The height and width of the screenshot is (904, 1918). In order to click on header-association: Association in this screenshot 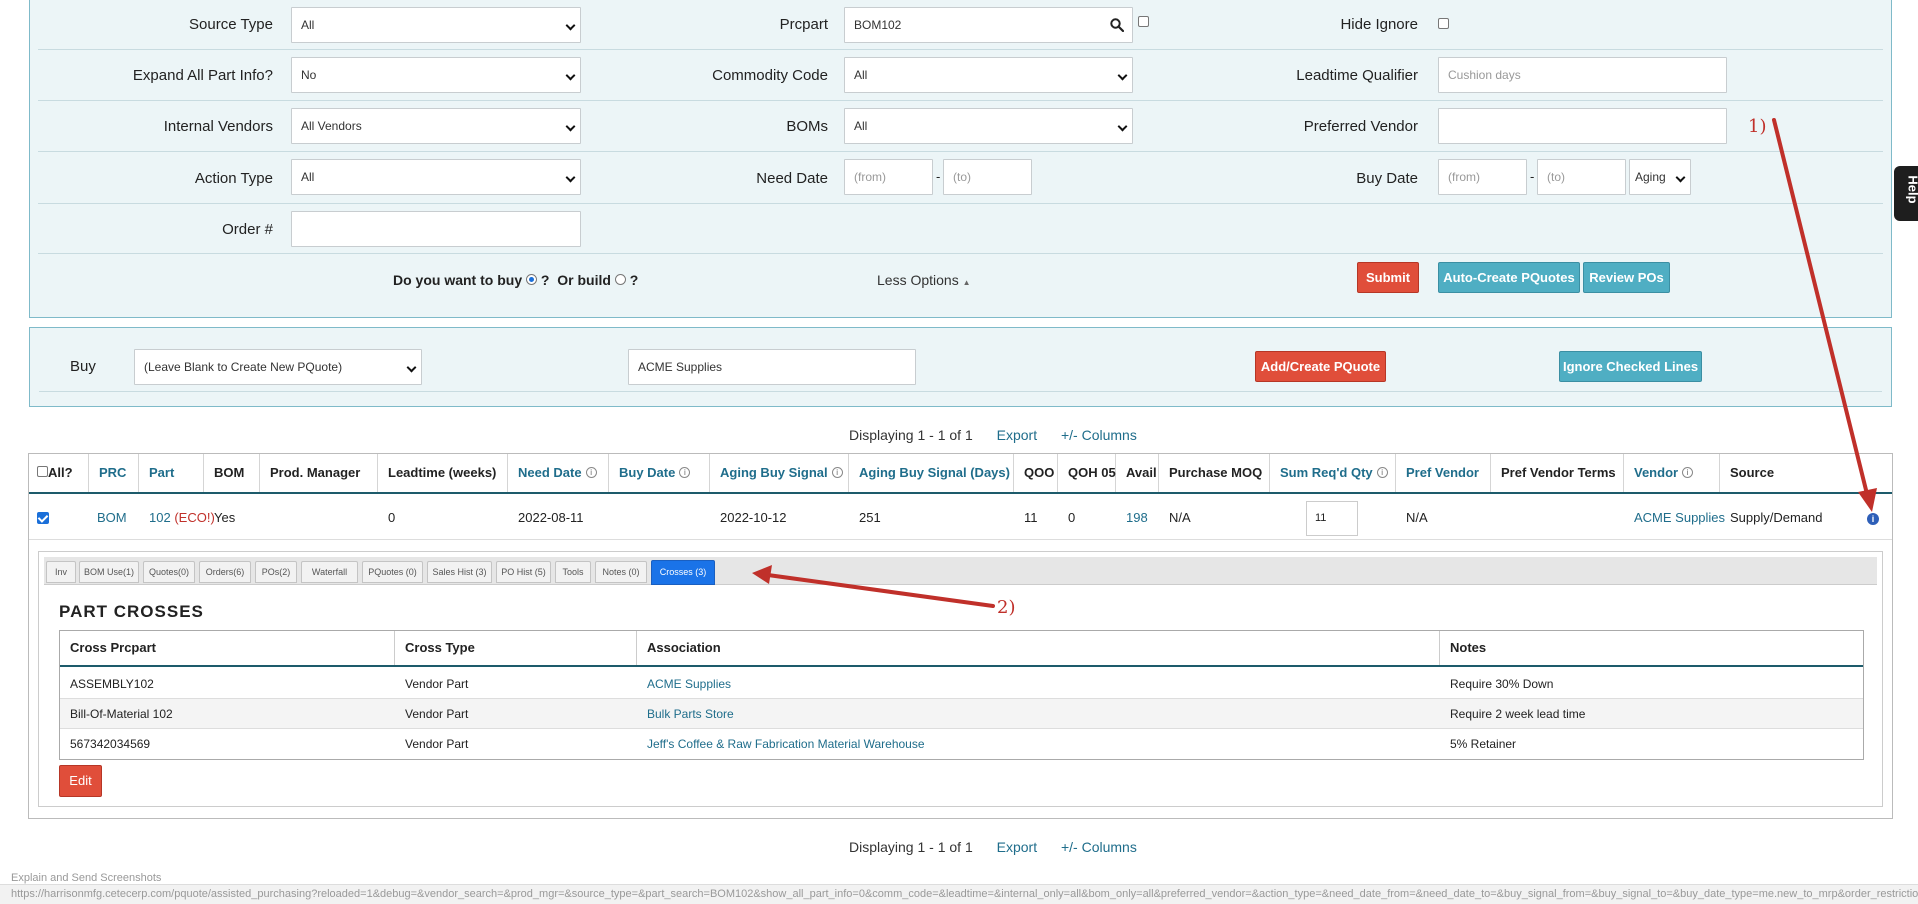, I will do `click(1038, 648)`.